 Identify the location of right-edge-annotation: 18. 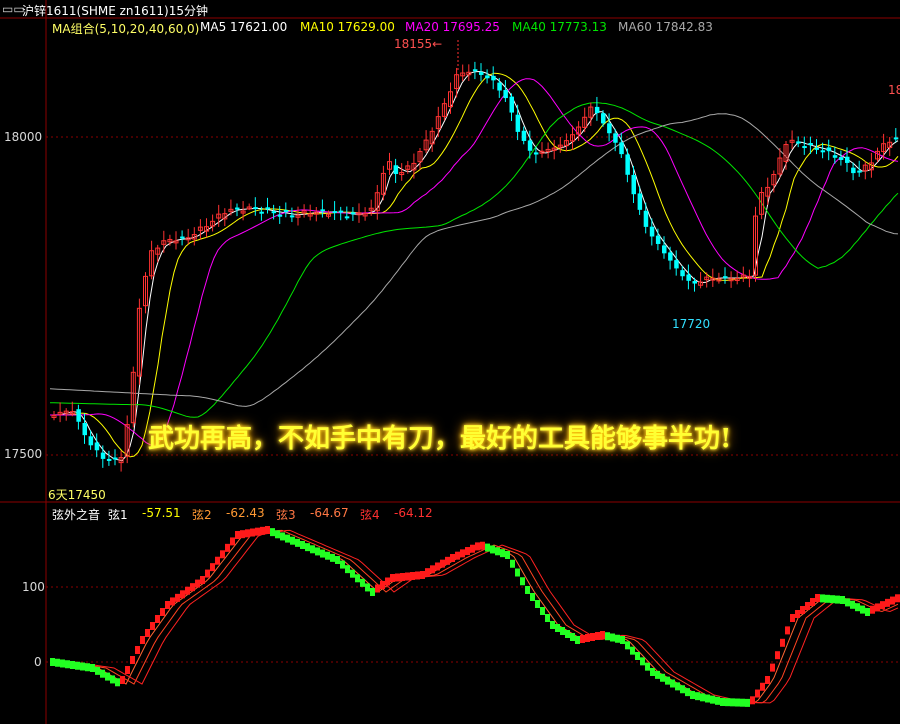
(894, 90).